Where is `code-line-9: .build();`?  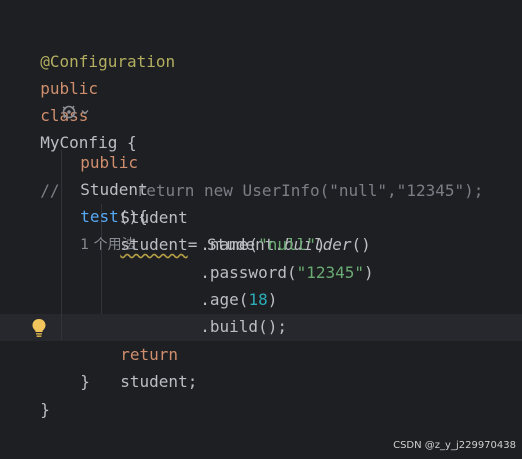 code-line-9: .build(); is located at coordinates (234, 311).